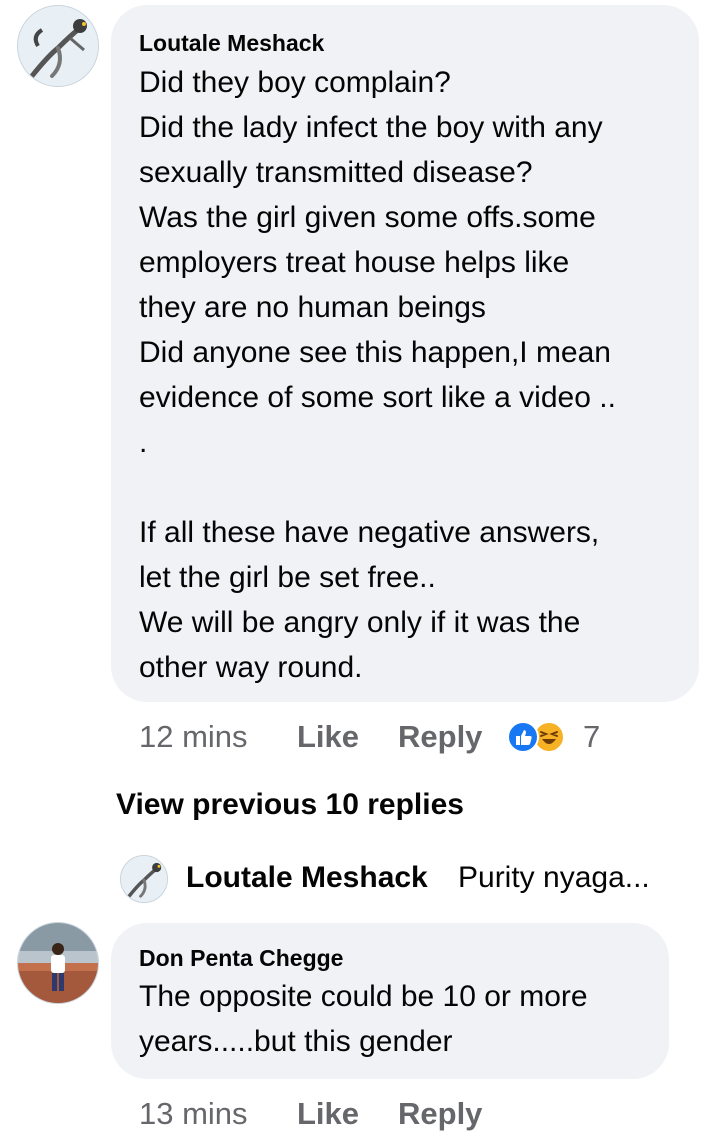 Image resolution: width=720 pixels, height=1137 pixels. What do you see at coordinates (312, 307) in the screenshot?
I see `comment-line: they are no human beings` at bounding box center [312, 307].